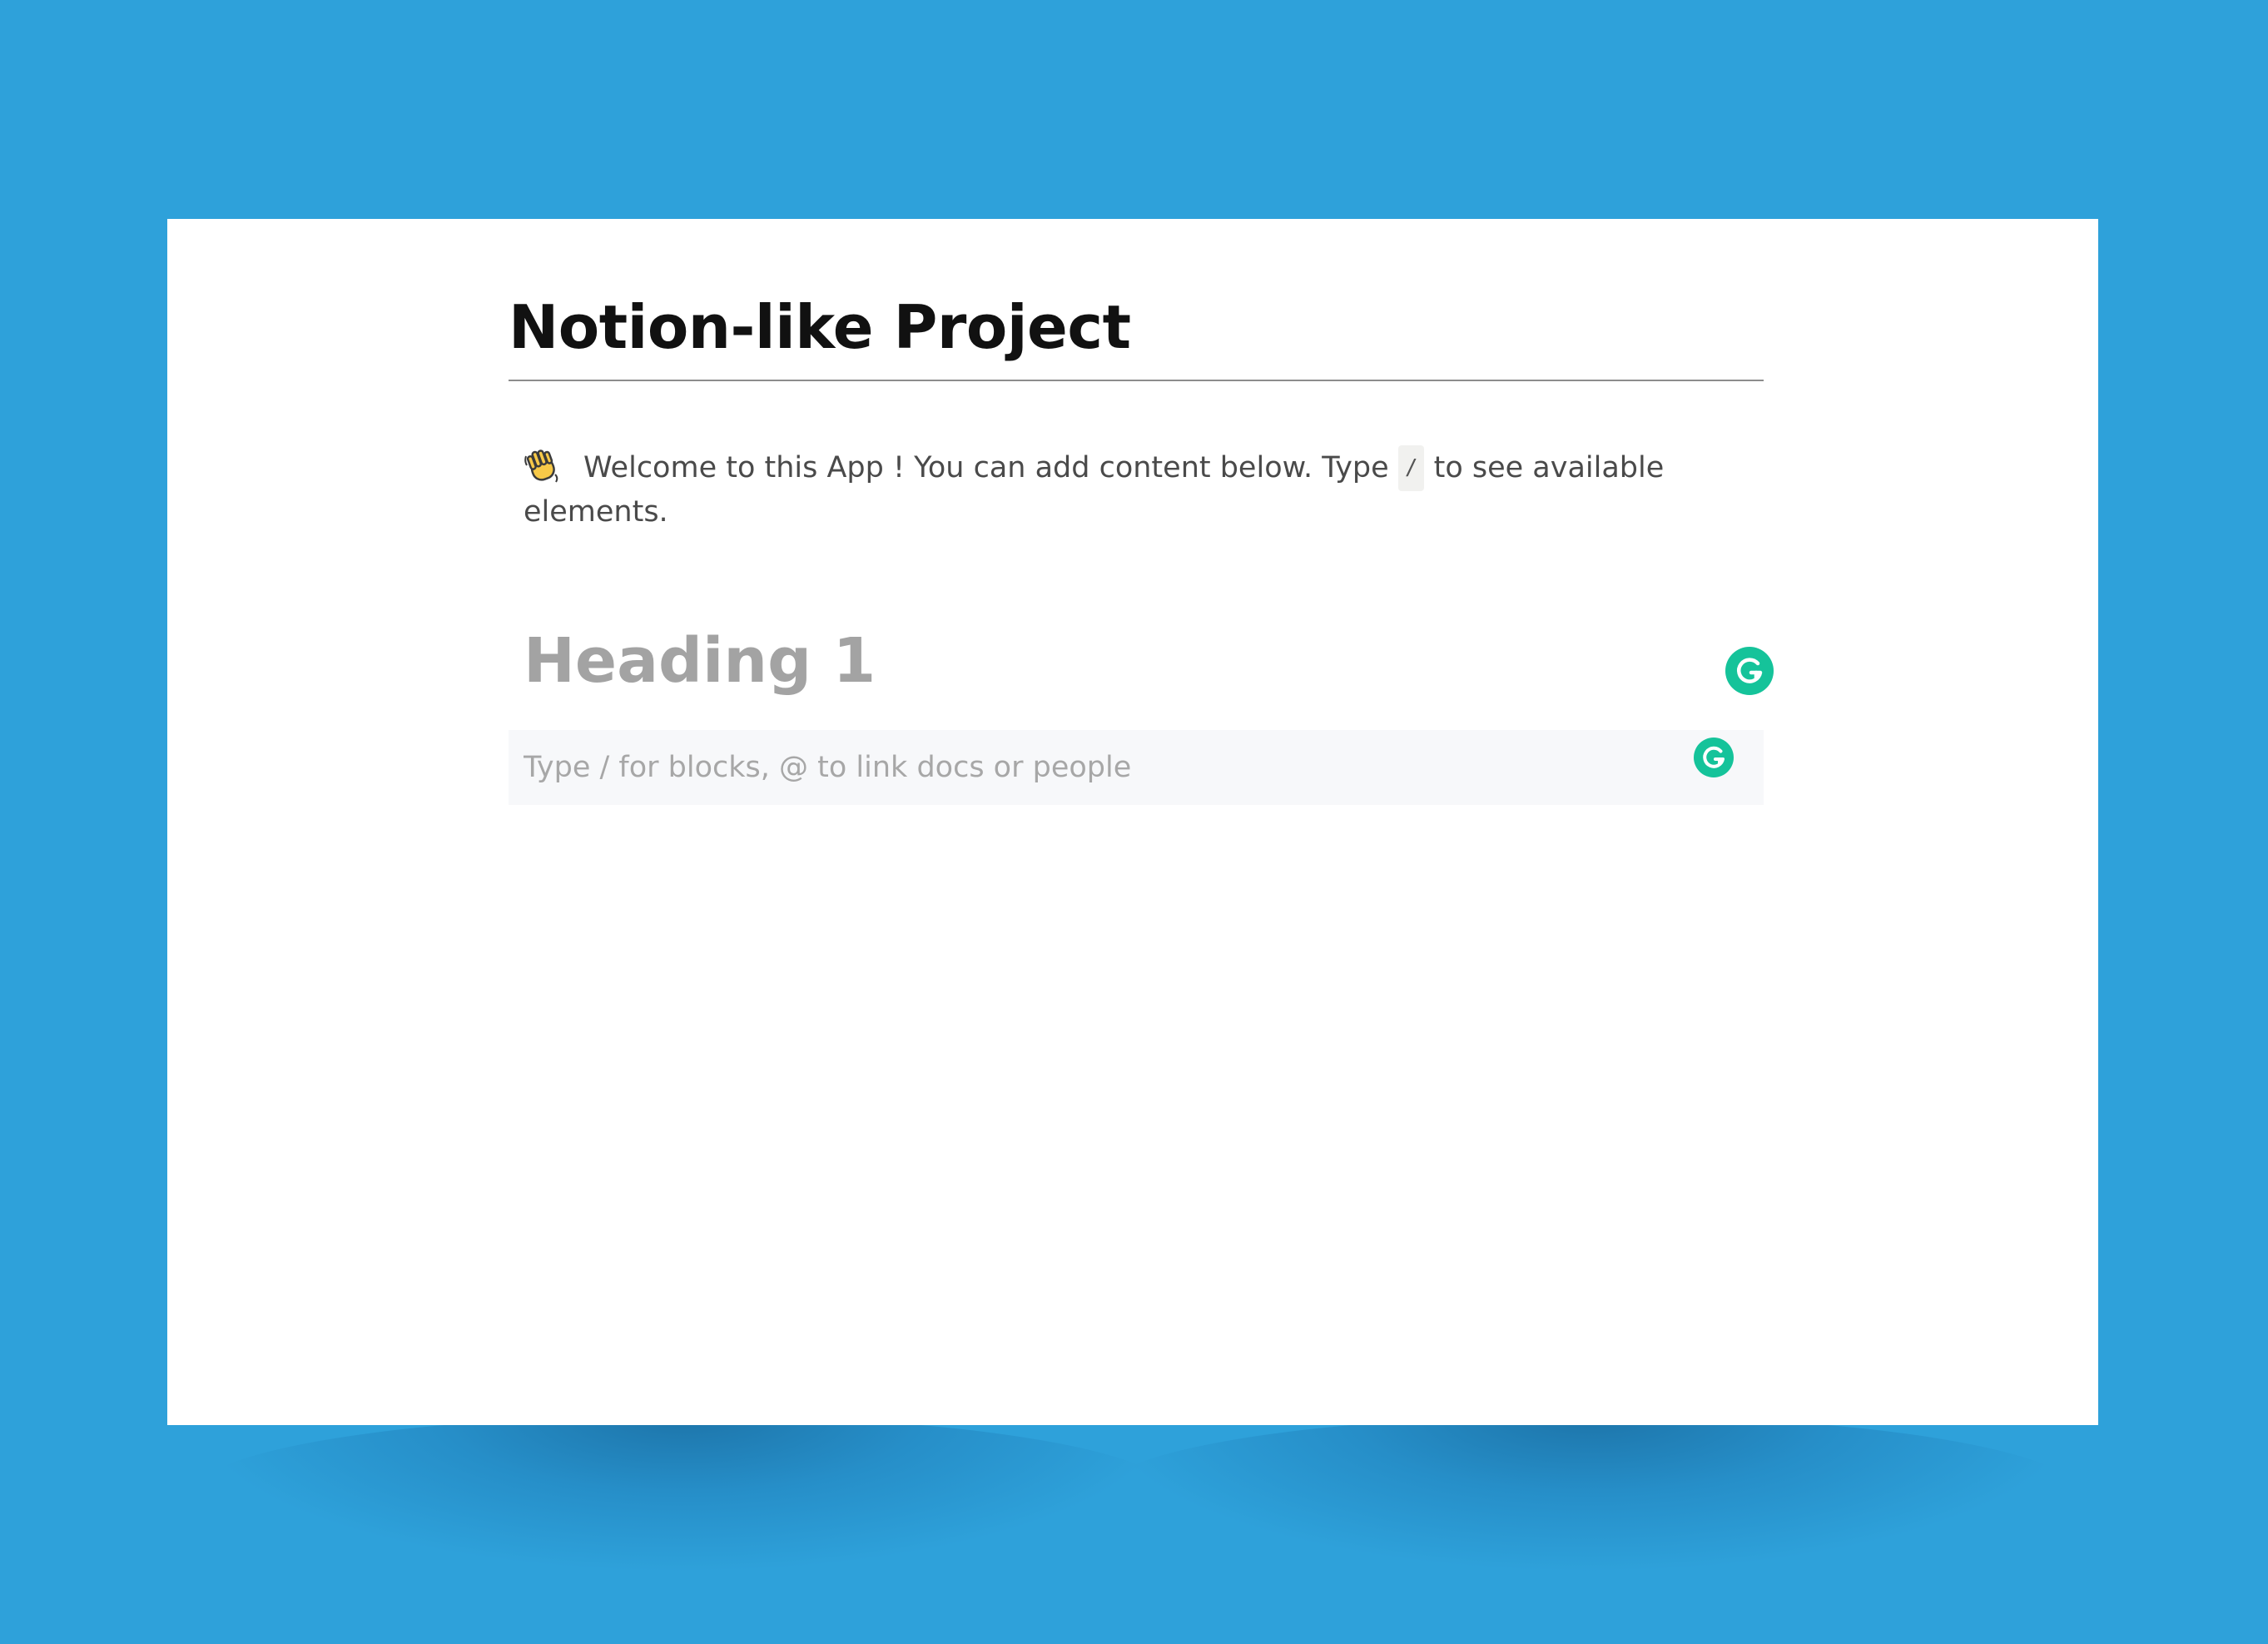 This screenshot has width=2268, height=1644. I want to click on text-block, so click(1136, 767).